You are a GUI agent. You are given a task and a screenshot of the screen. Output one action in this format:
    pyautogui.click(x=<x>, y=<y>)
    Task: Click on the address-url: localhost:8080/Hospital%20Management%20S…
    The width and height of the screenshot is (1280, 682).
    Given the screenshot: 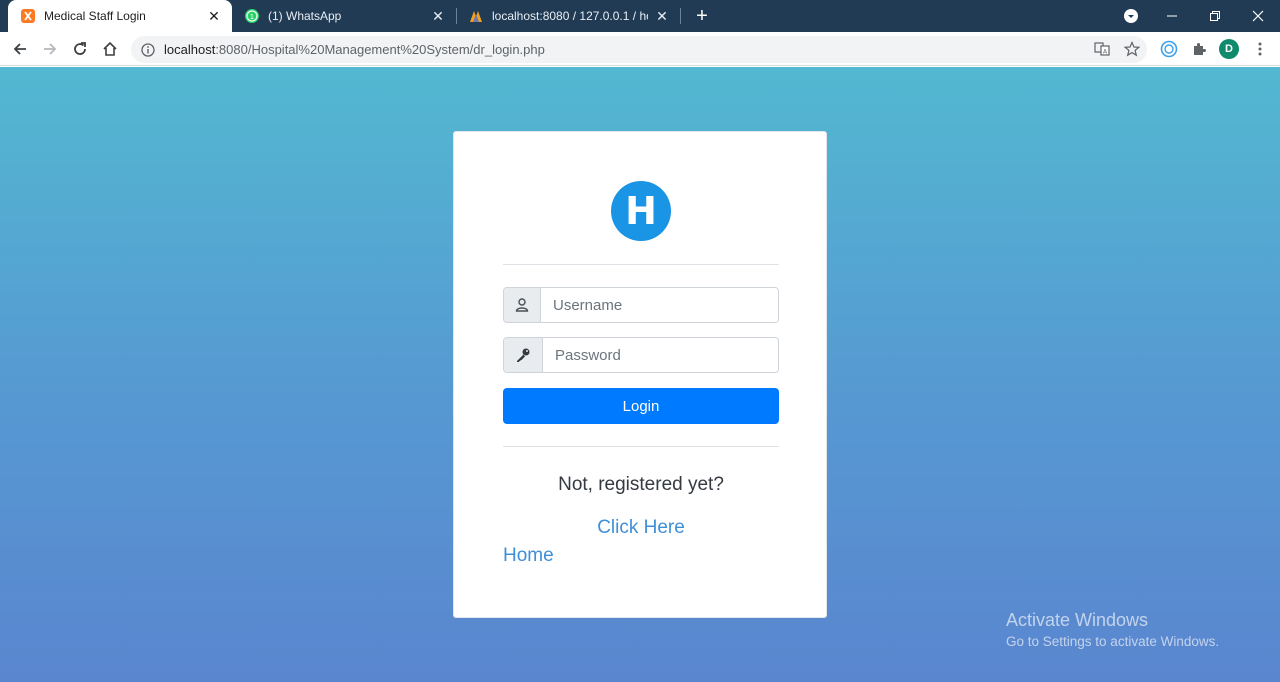 What is the action you would take?
    pyautogui.click(x=354, y=49)
    